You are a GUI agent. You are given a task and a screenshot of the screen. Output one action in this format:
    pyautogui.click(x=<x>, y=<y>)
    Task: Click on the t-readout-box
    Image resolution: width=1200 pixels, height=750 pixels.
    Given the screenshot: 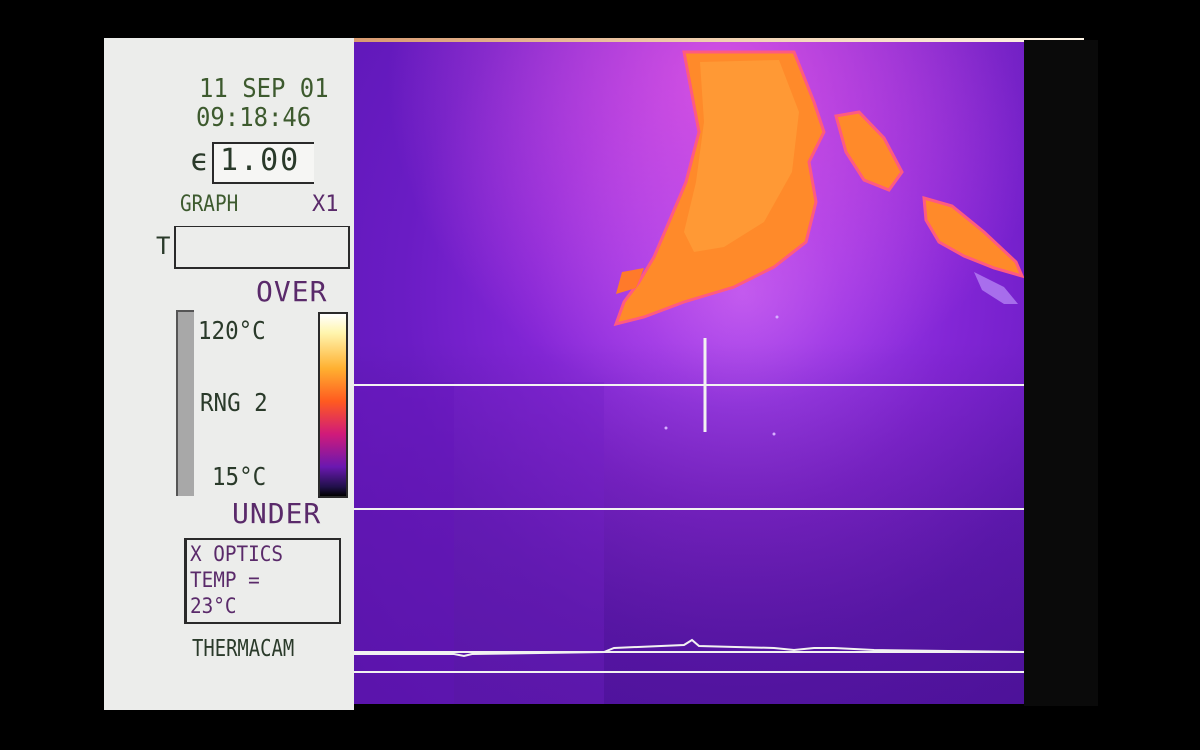 What is the action you would take?
    pyautogui.click(x=262, y=247)
    